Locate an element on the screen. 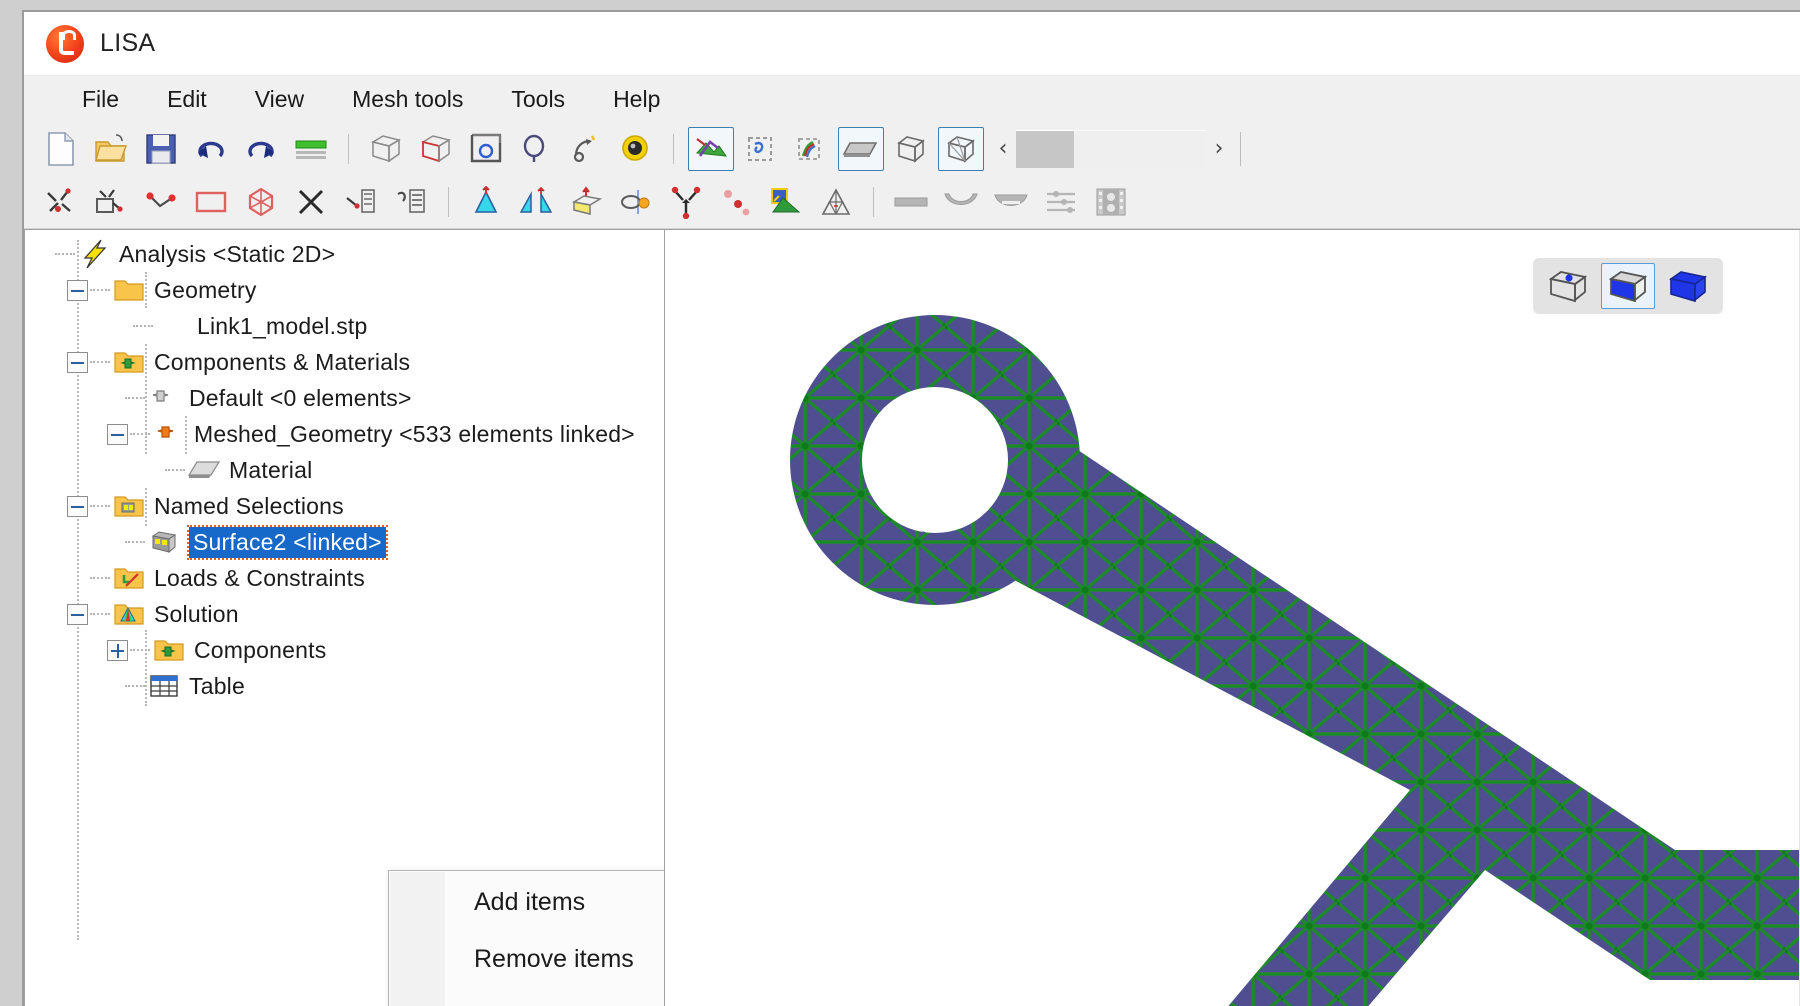 The image size is (1800, 1006). plate-flat-icon is located at coordinates (911, 202).